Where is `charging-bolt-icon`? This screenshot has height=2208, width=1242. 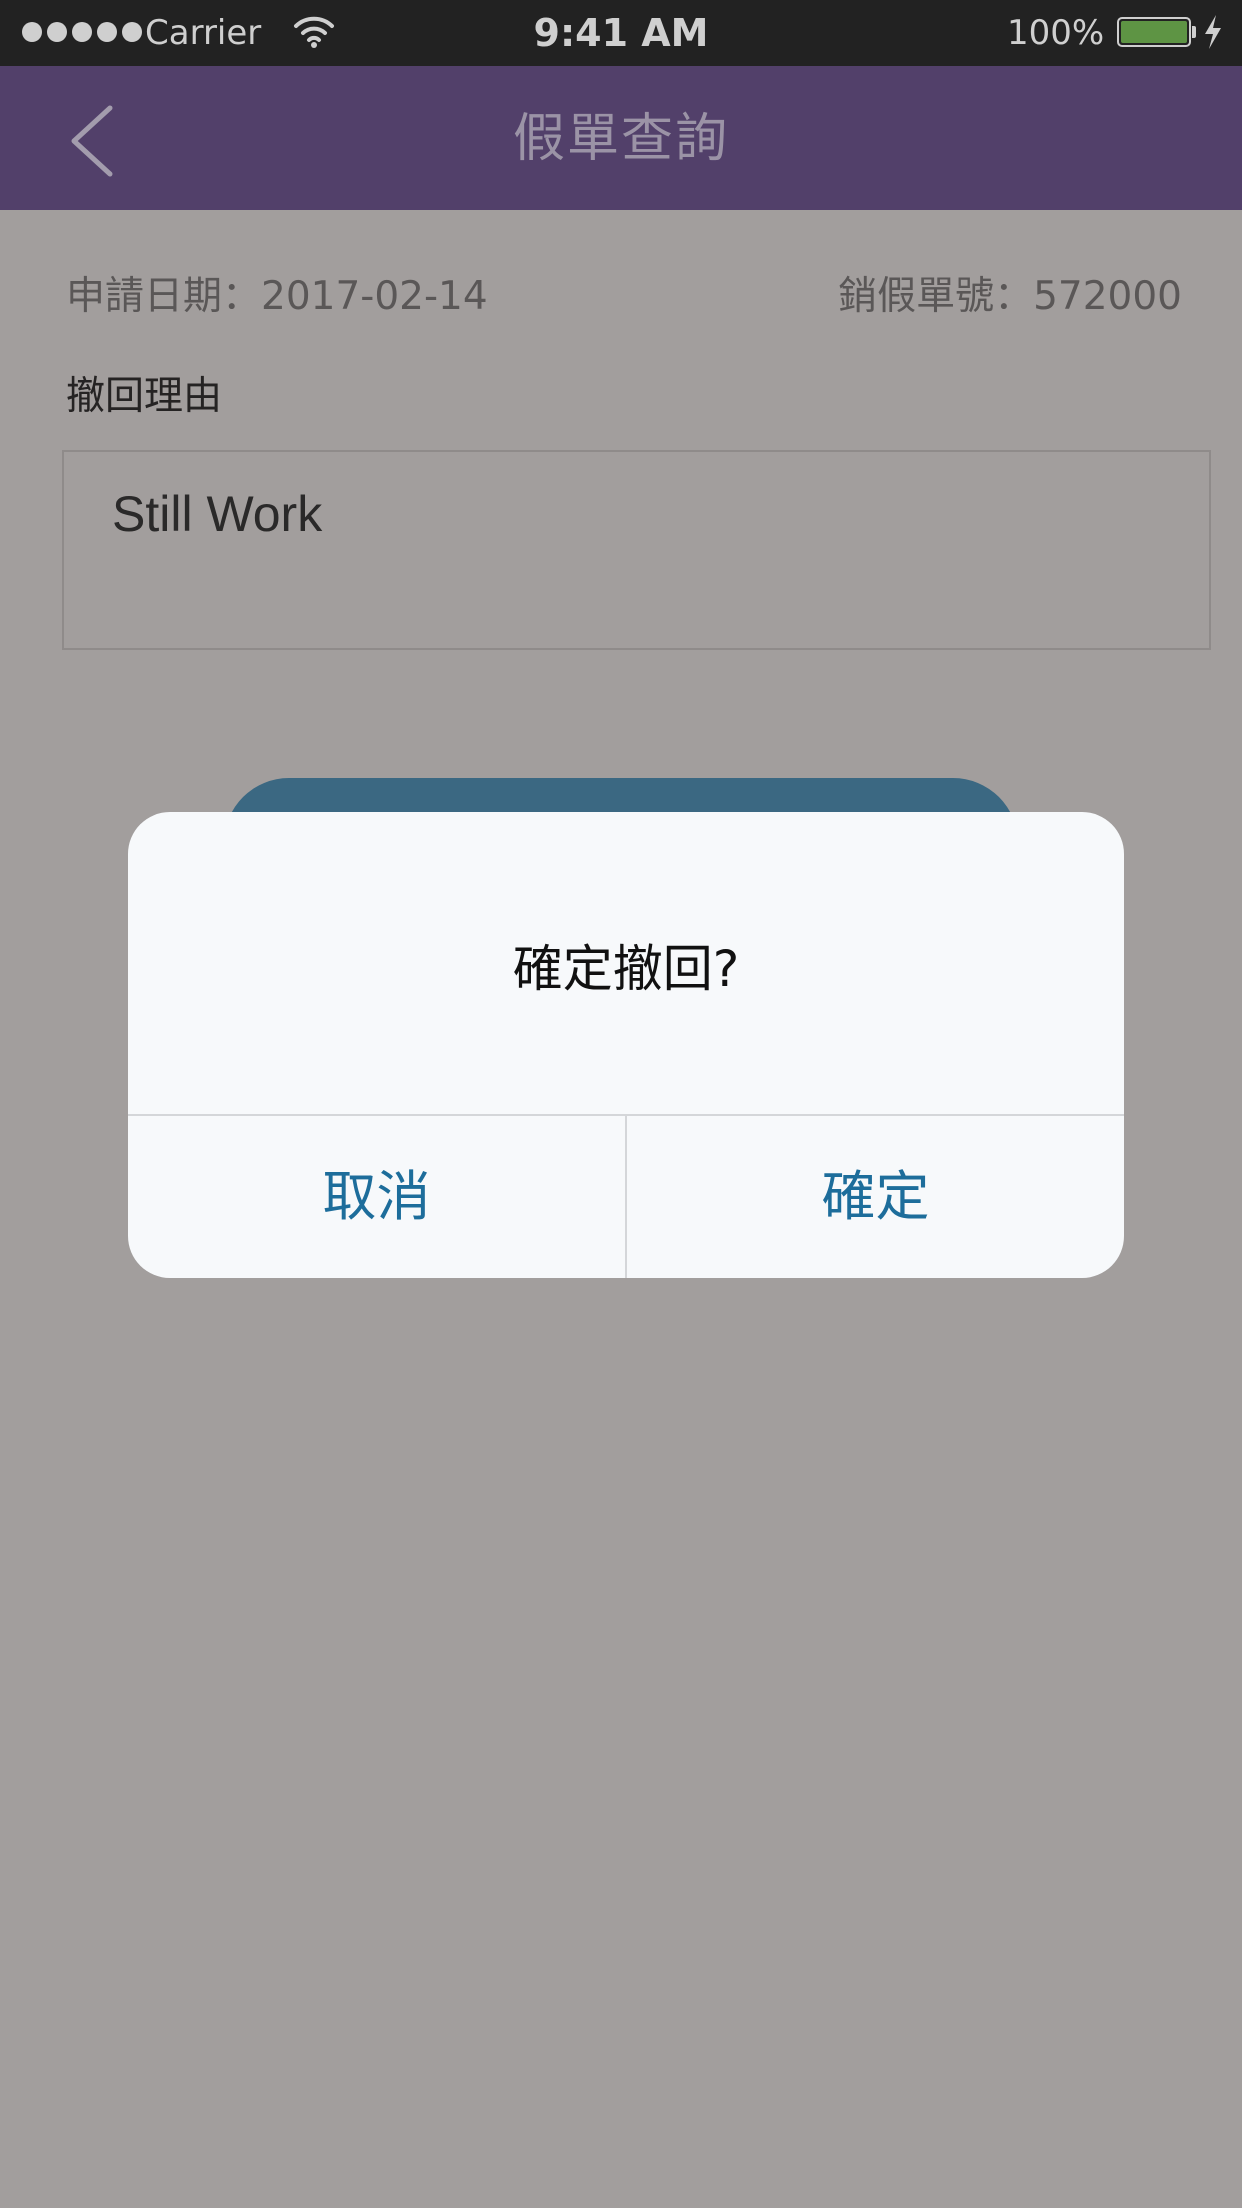
charging-bolt-icon is located at coordinates (1213, 32).